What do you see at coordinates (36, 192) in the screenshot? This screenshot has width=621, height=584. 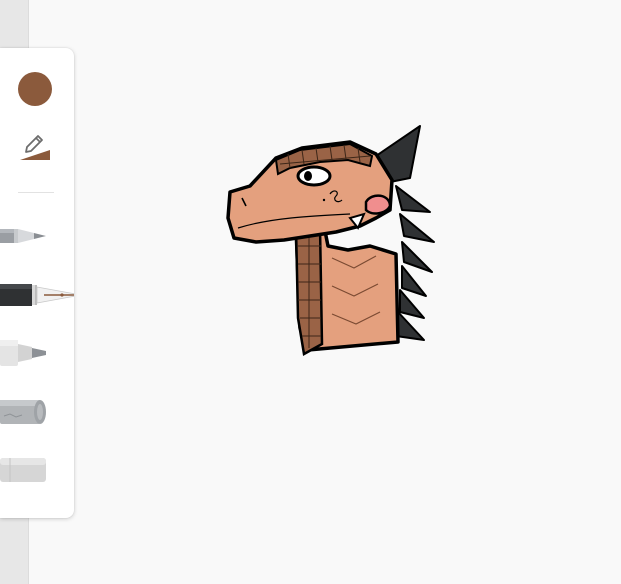 I see `toolbar-divider` at bounding box center [36, 192].